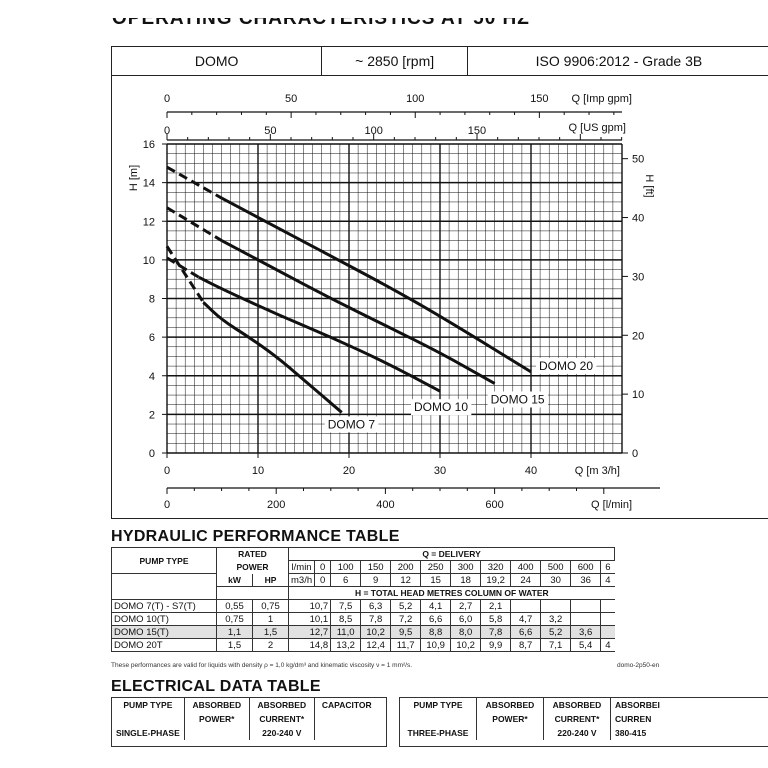  I want to click on y-tick-label: 10, so click(149, 261).